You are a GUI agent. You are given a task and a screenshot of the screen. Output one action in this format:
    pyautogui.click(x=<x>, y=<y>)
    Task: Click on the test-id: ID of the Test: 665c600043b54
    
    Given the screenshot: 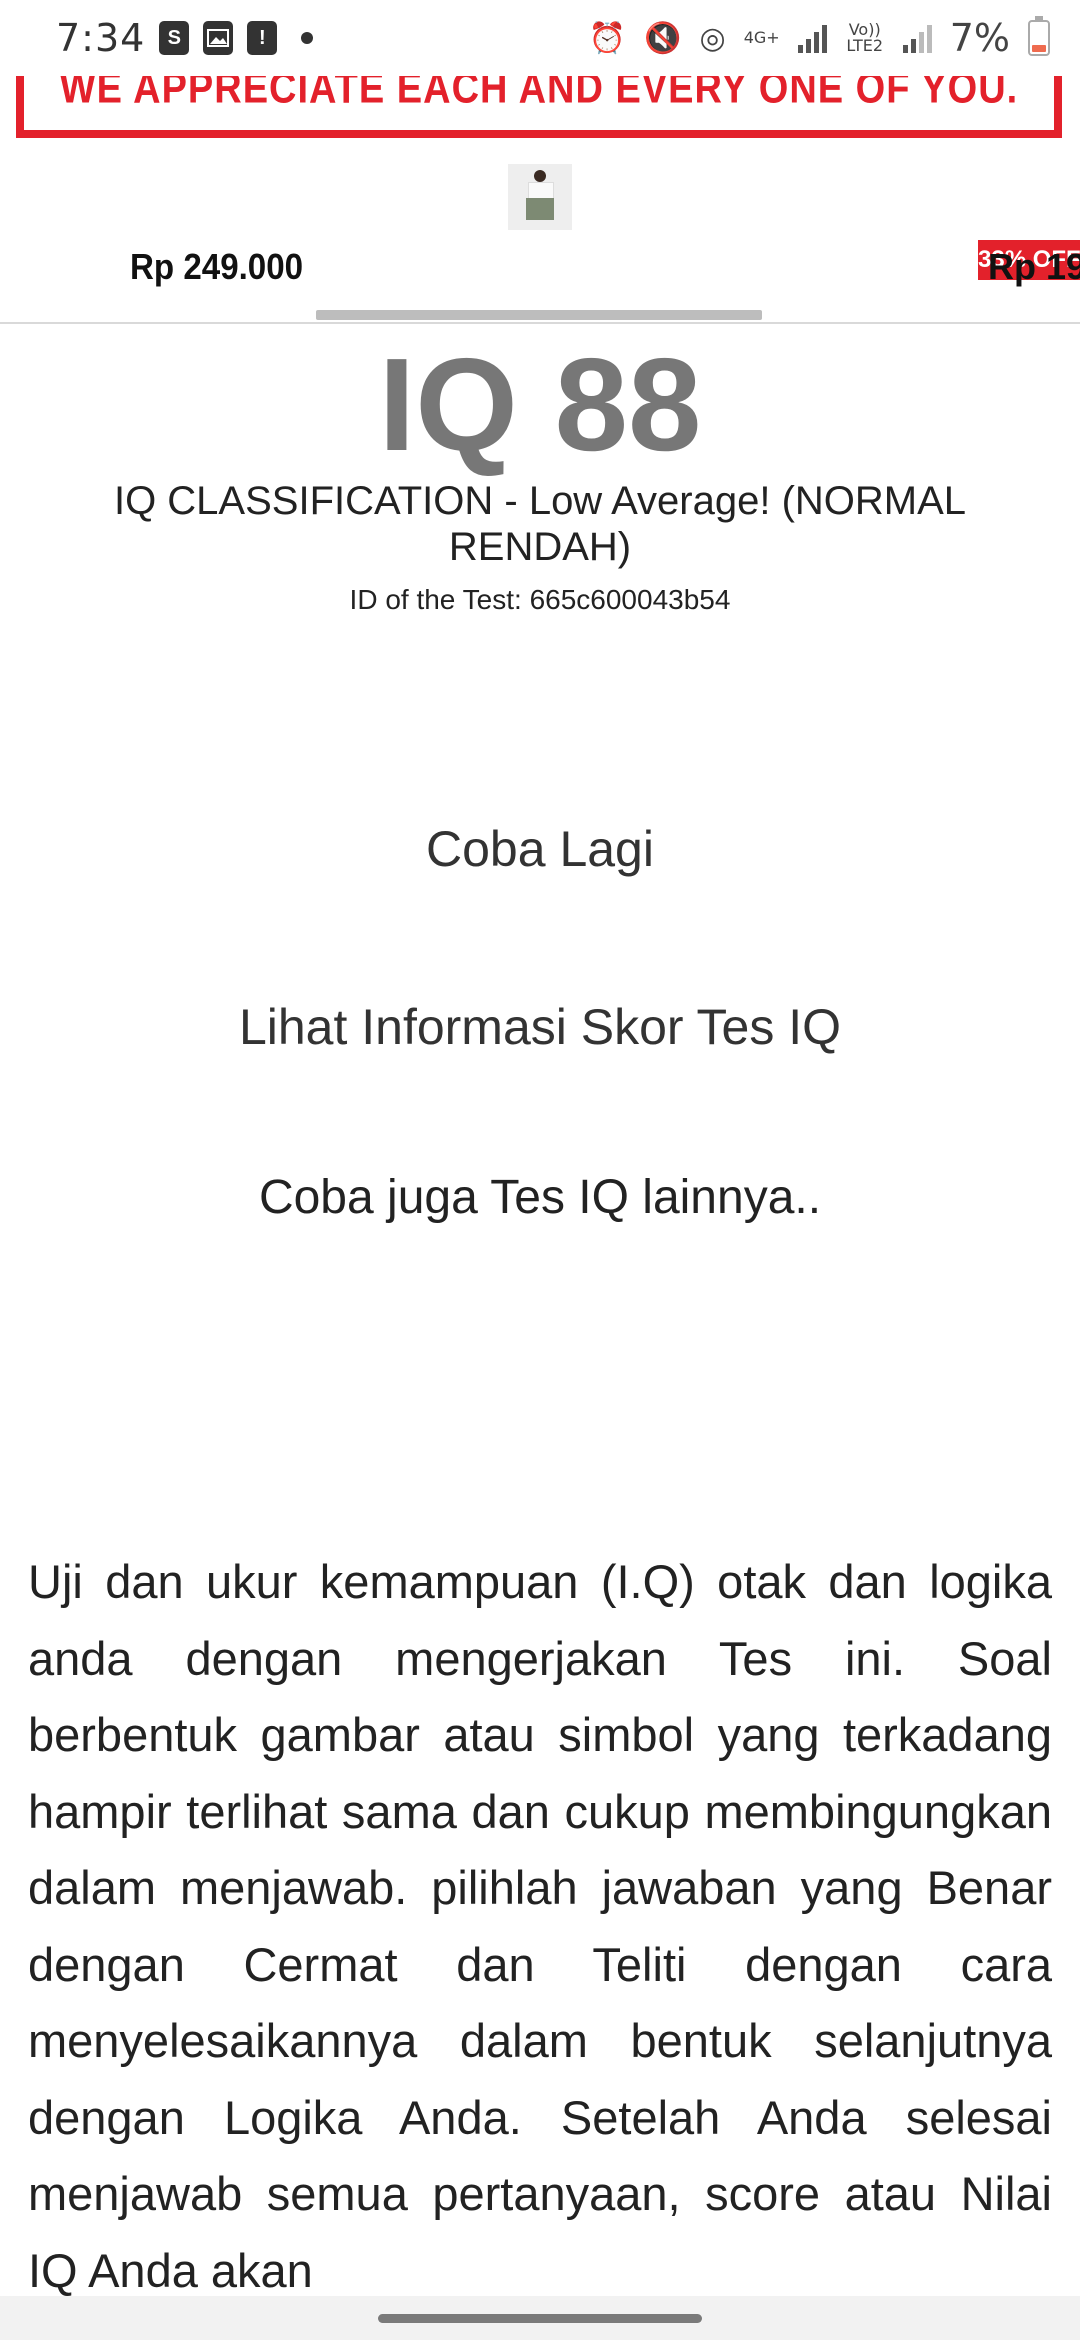 What is the action you would take?
    pyautogui.click(x=540, y=599)
    